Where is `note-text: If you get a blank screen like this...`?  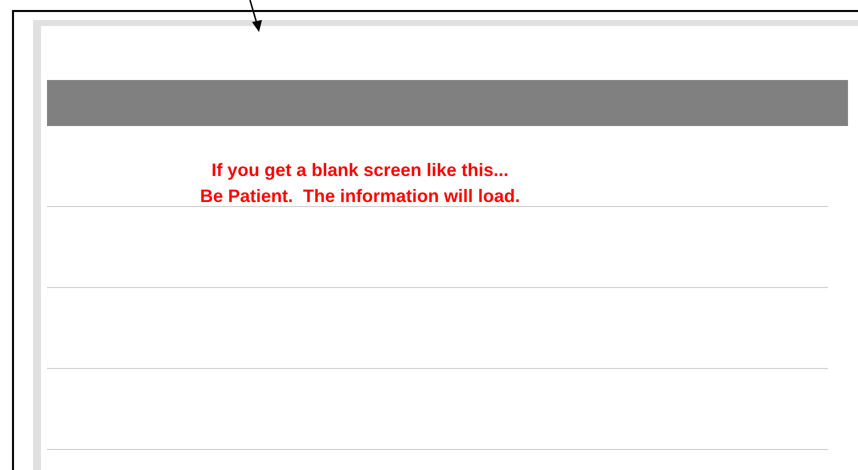 note-text: If you get a blank screen like this... is located at coordinates (360, 170).